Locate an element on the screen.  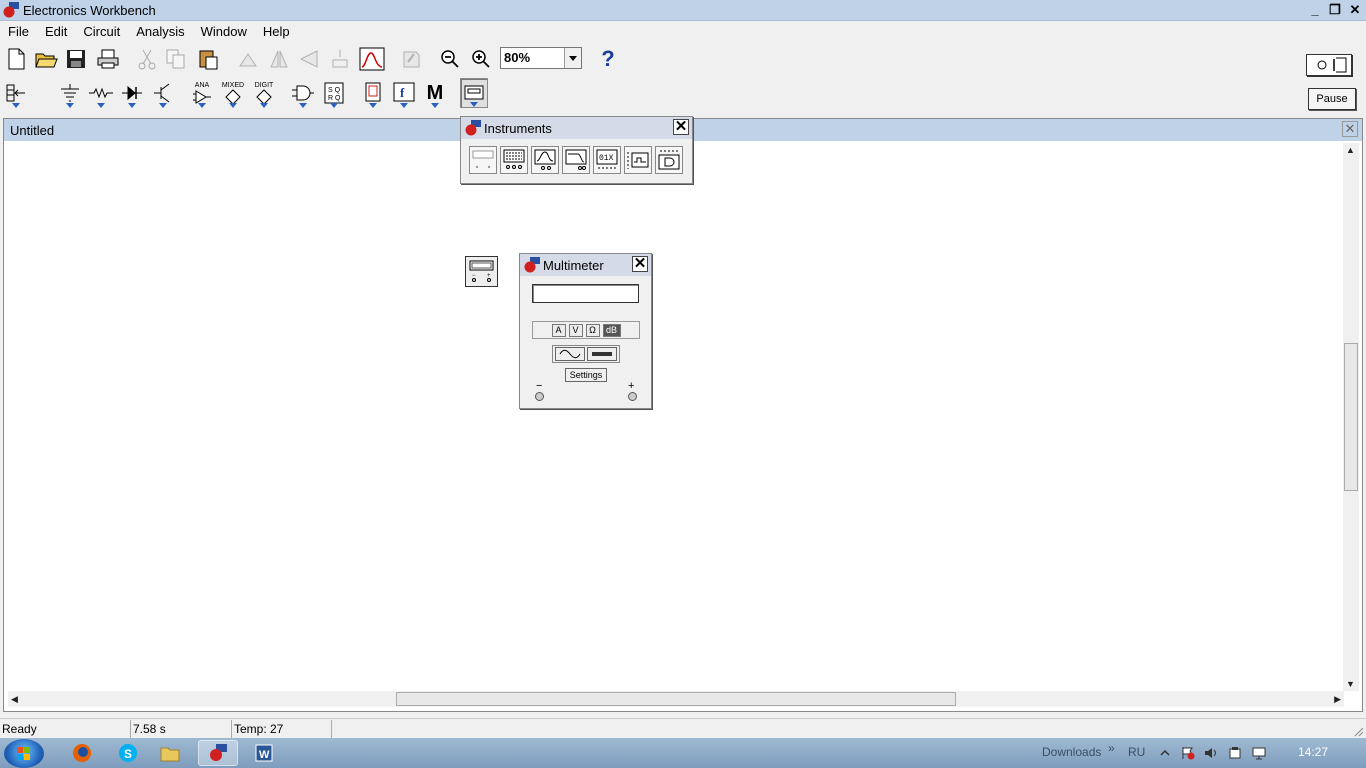
minimize-button: _ is located at coordinates (1315, 10).